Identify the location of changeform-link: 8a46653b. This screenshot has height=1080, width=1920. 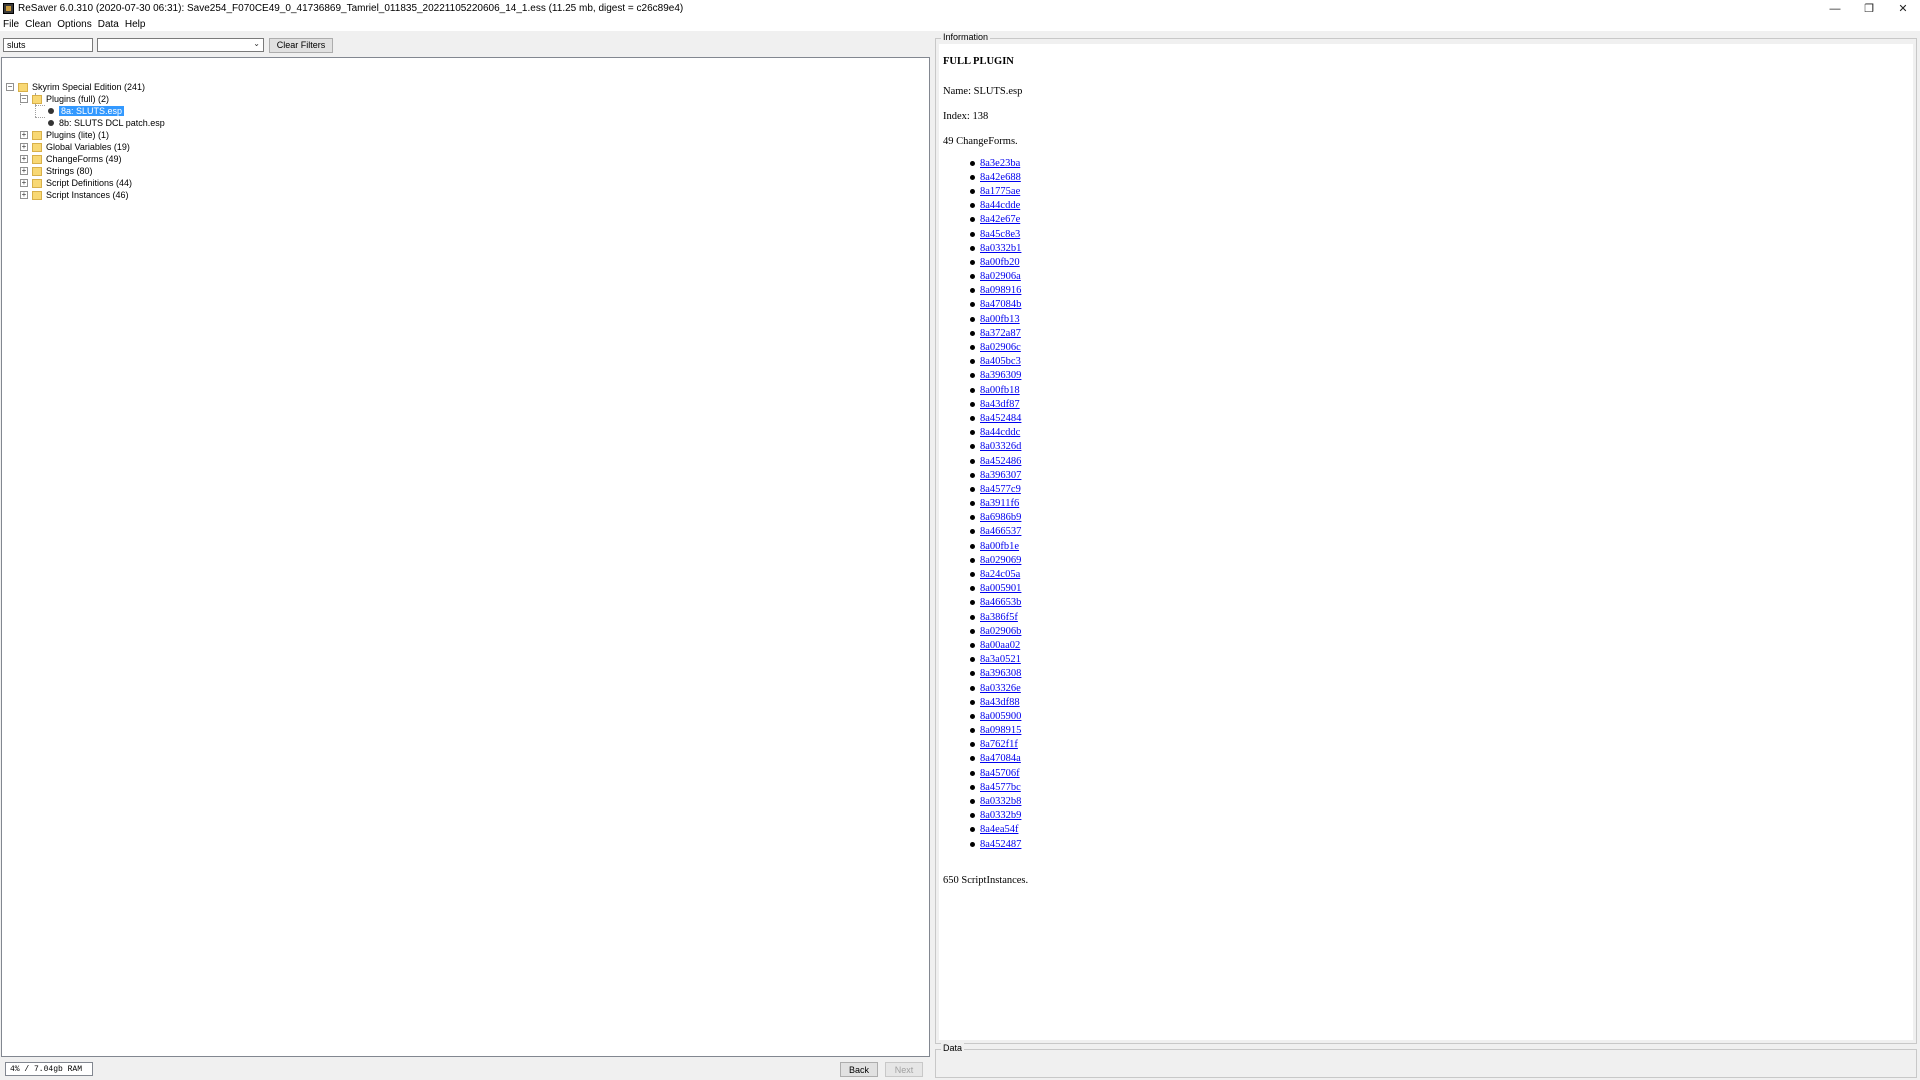
(1000, 602).